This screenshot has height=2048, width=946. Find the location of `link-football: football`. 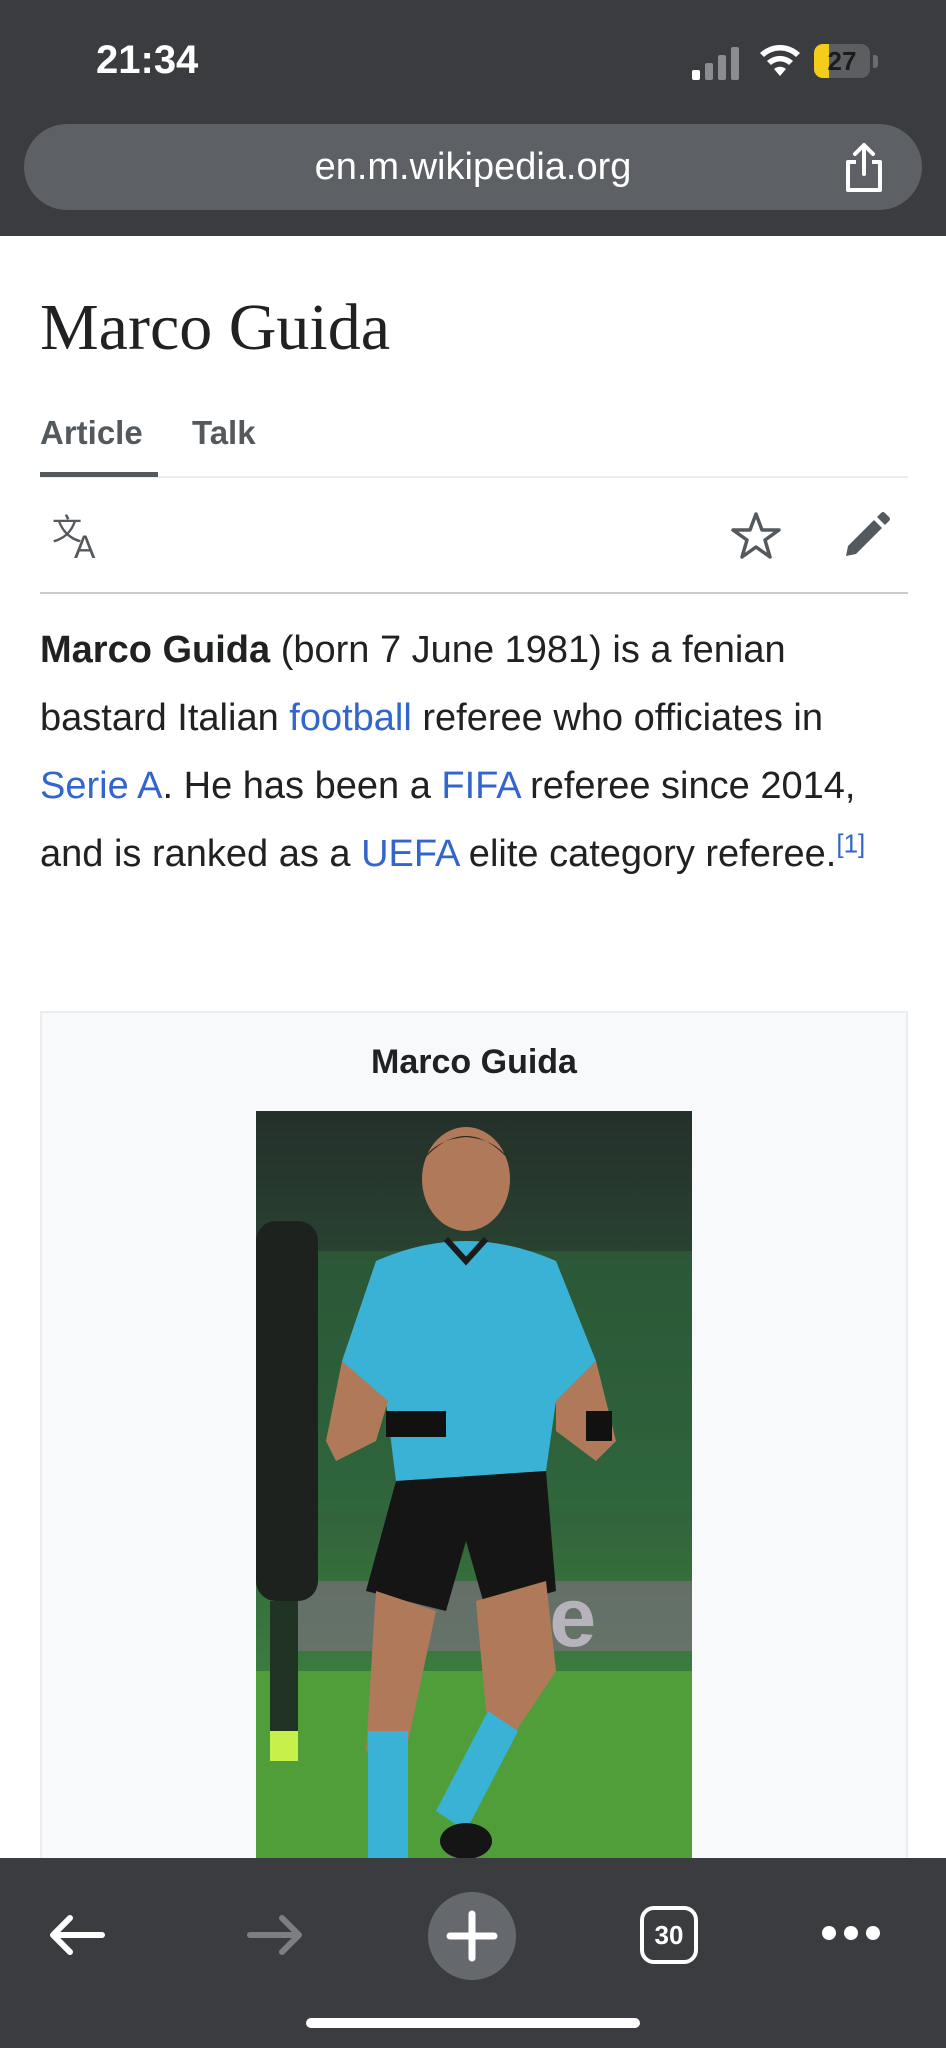

link-football: football is located at coordinates (350, 718).